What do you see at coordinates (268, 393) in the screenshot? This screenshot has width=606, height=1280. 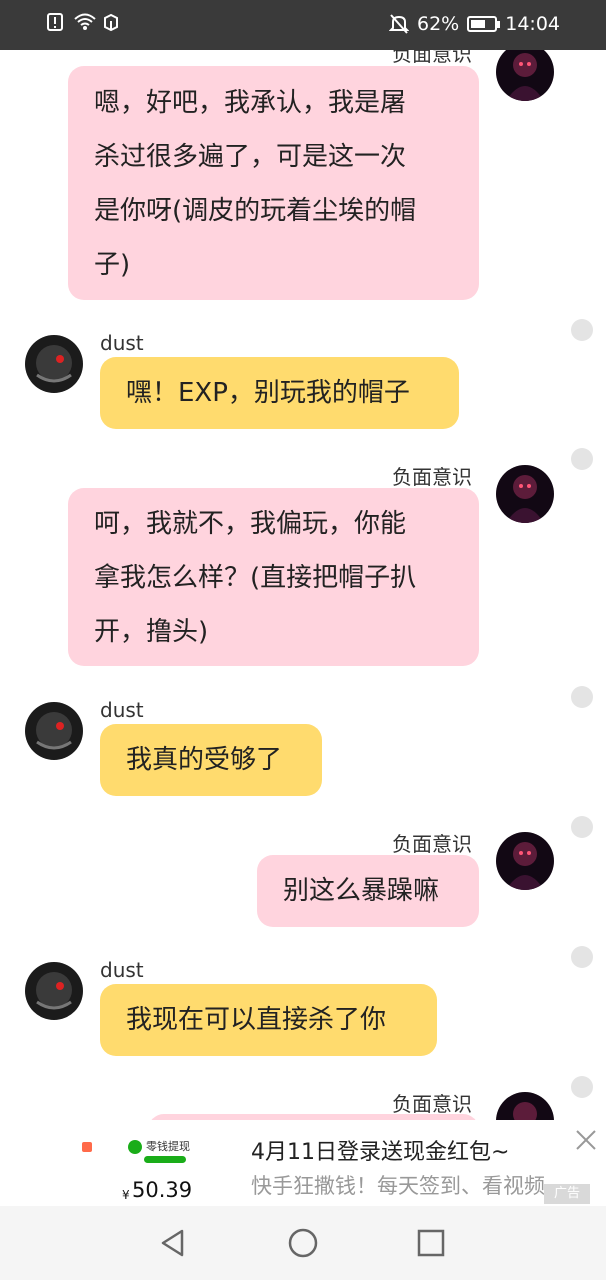 I see `message-line: 嘿！EXP，别玩我的帽子` at bounding box center [268, 393].